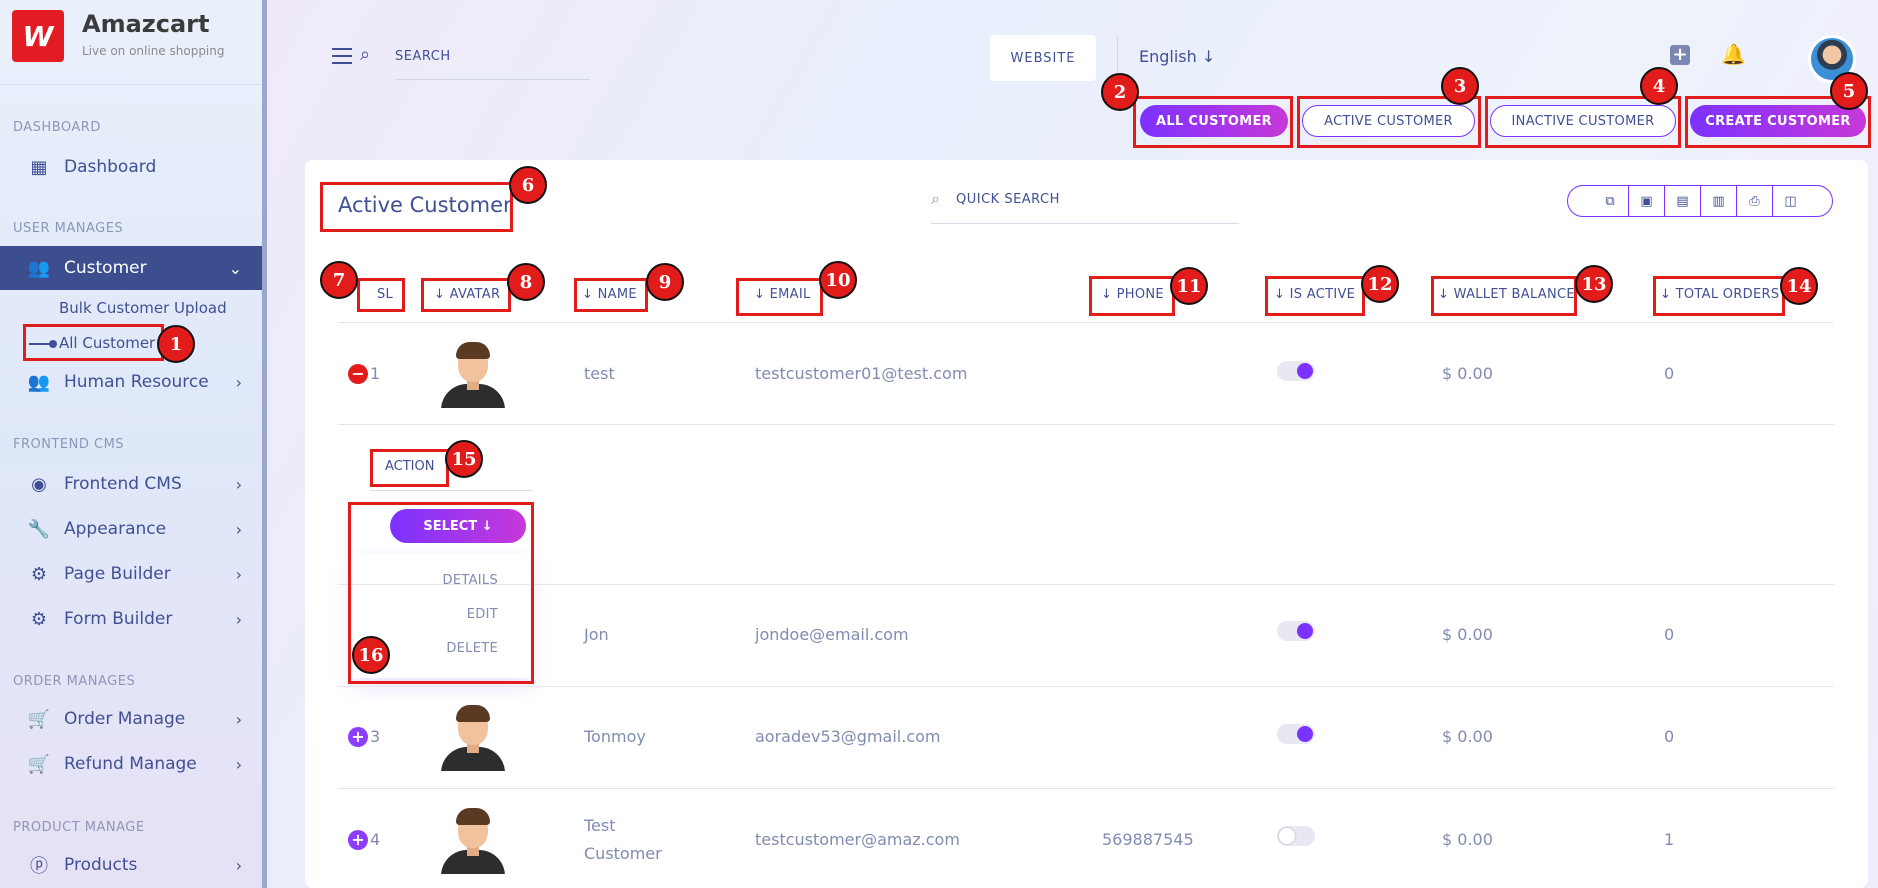 This screenshot has height=888, width=1878. What do you see at coordinates (118, 40) in the screenshot?
I see `brand: W Amazcart Live on online shopping` at bounding box center [118, 40].